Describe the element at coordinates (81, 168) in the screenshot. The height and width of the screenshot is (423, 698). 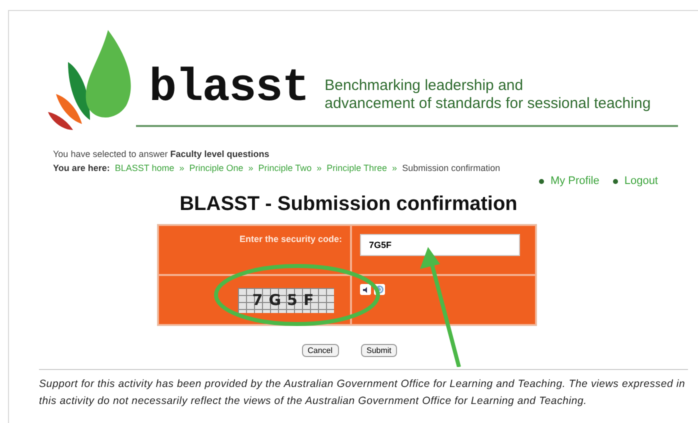
I see `breadcrumb-label: You are here:` at that location.